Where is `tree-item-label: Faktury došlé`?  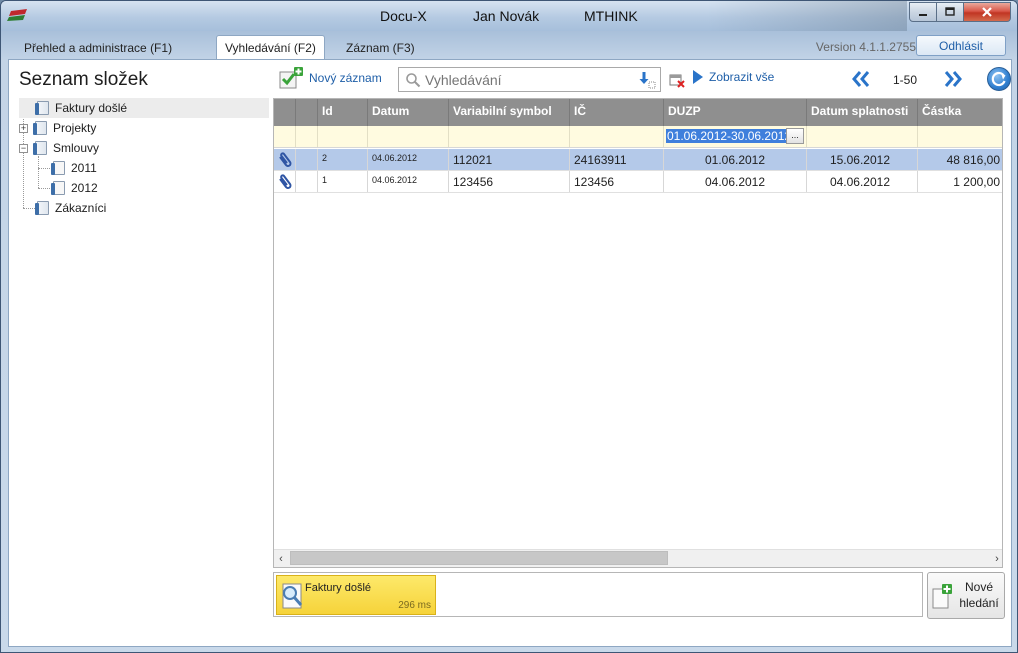 tree-item-label: Faktury došlé is located at coordinates (91, 108).